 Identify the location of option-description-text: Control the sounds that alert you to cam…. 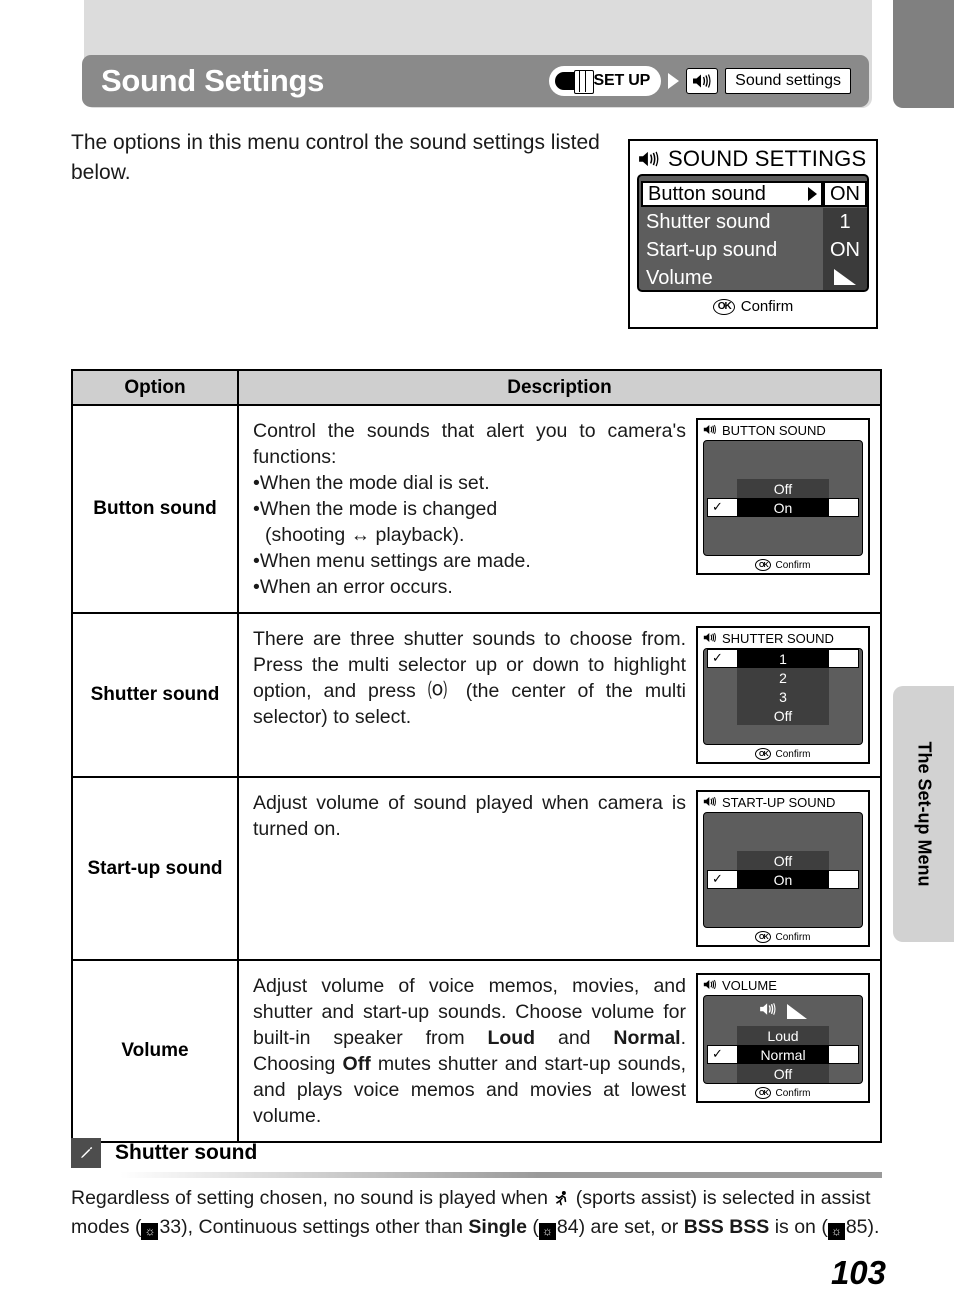
(469, 509).